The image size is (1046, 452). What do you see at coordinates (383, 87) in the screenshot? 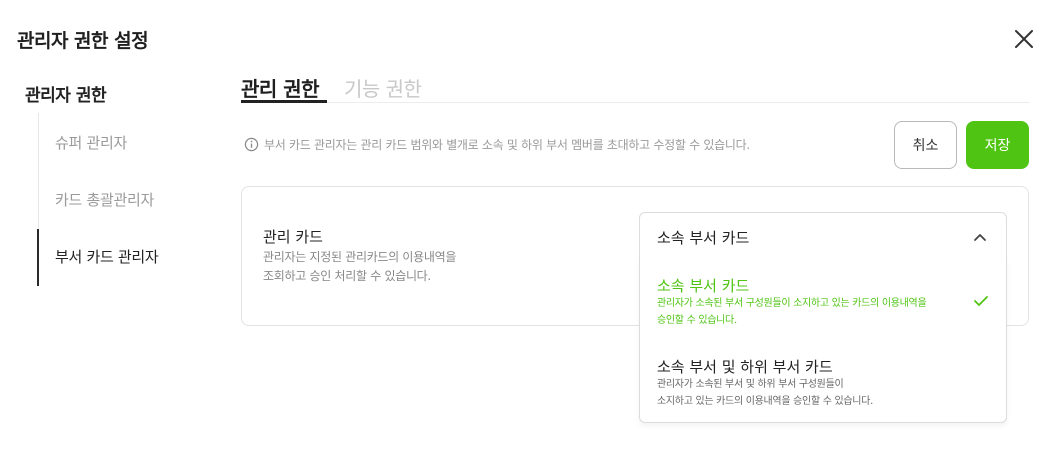
I see `tab-feature-permission: 기능 권한` at bounding box center [383, 87].